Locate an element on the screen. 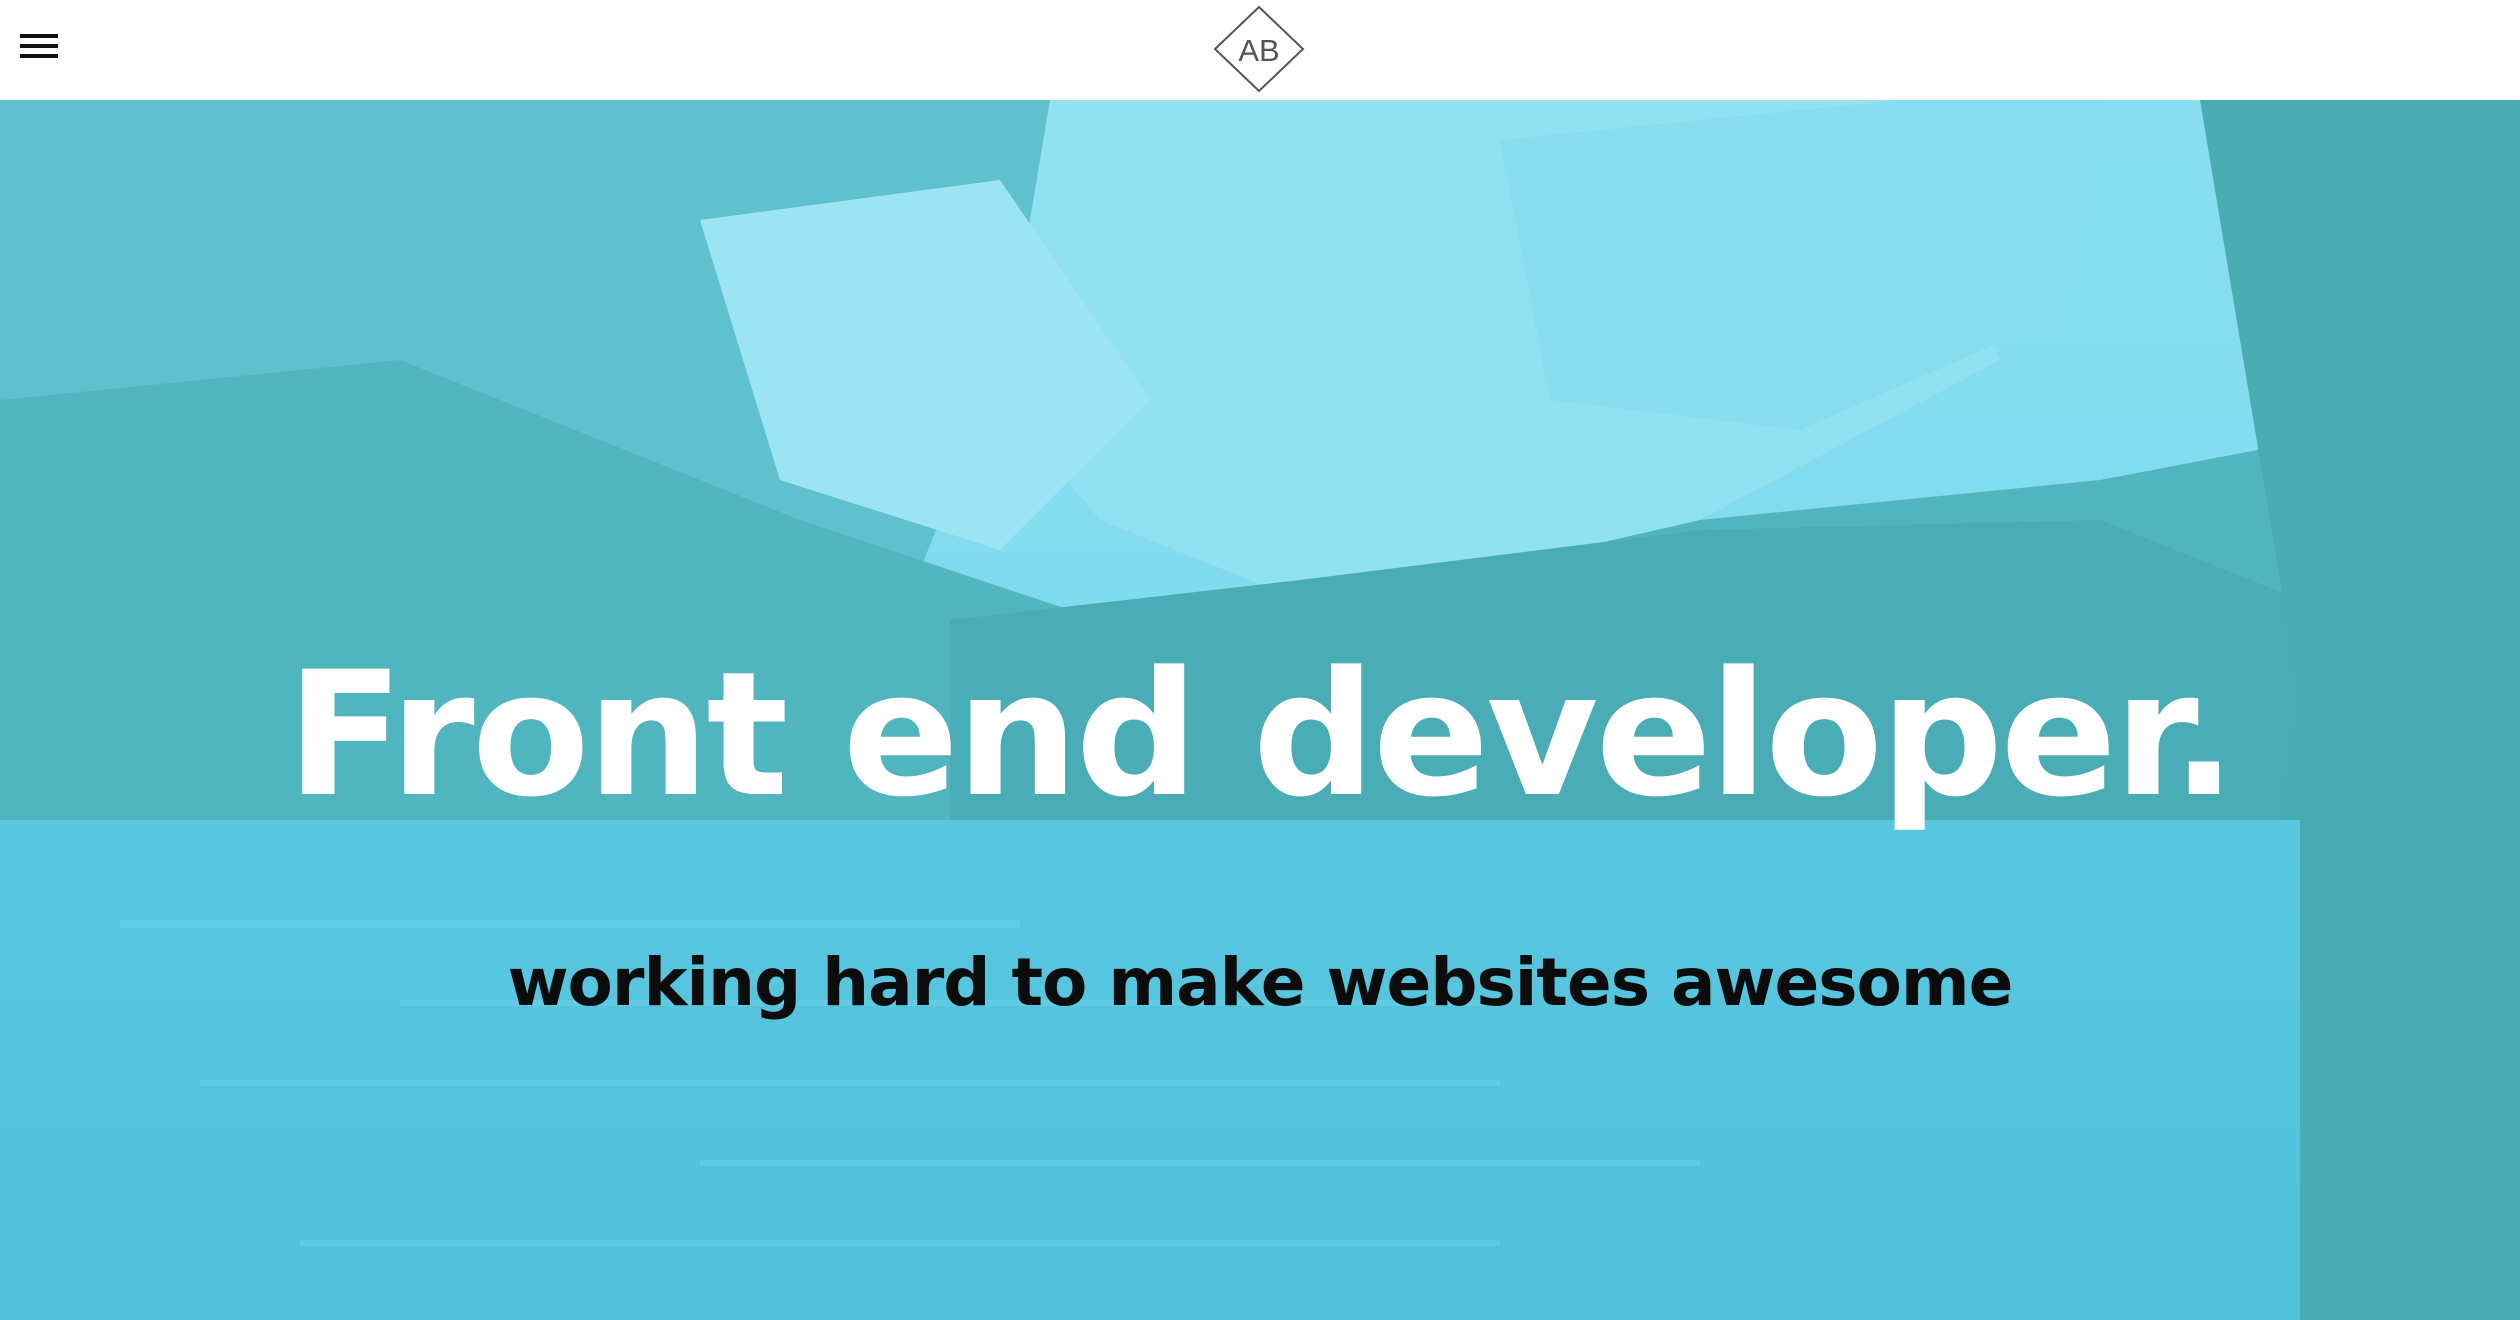  site-logo: AB is located at coordinates (1259, 49).